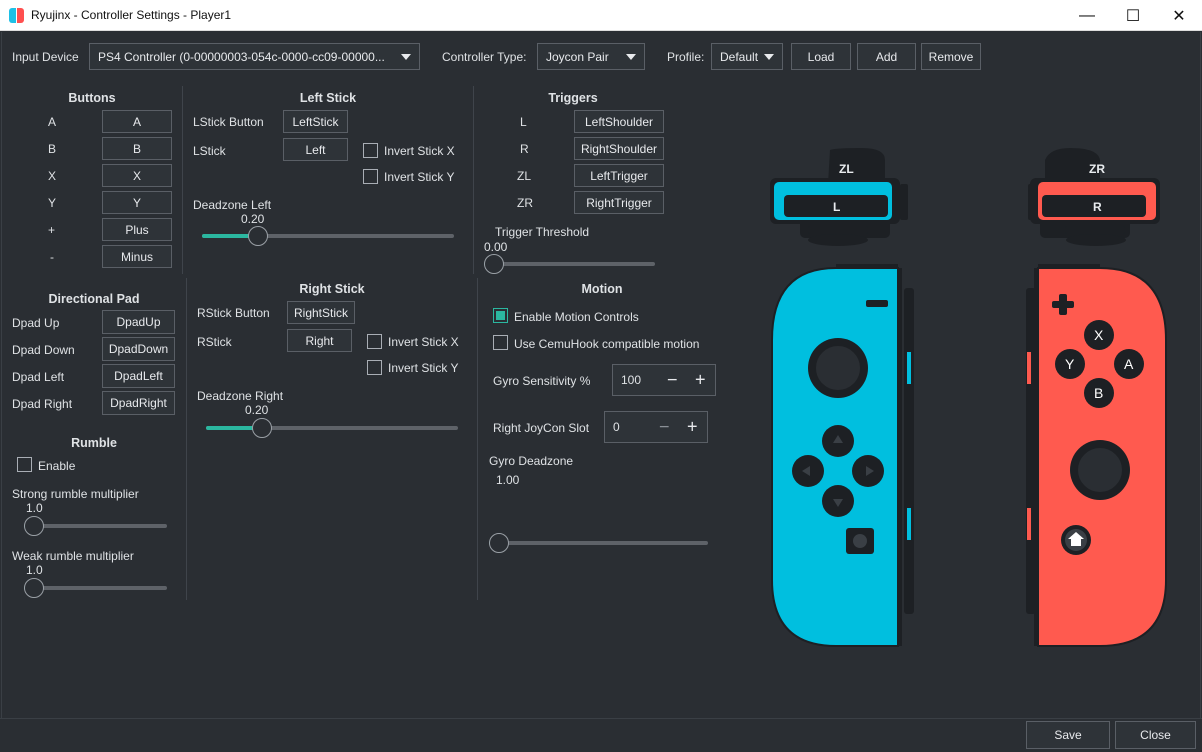 The height and width of the screenshot is (752, 1202). I want to click on lstick-button-label: LStick Button, so click(228, 122).